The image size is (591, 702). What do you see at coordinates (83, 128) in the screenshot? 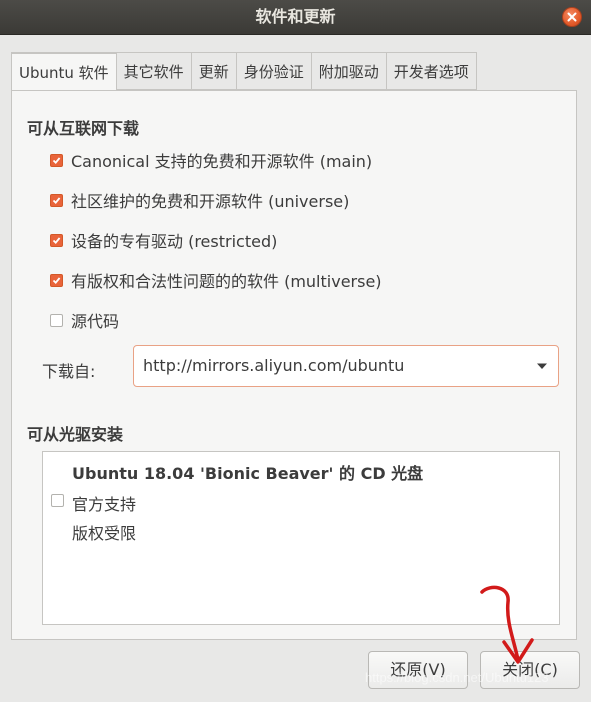
I see `internet-section-title: 可从互联网下载` at bounding box center [83, 128].